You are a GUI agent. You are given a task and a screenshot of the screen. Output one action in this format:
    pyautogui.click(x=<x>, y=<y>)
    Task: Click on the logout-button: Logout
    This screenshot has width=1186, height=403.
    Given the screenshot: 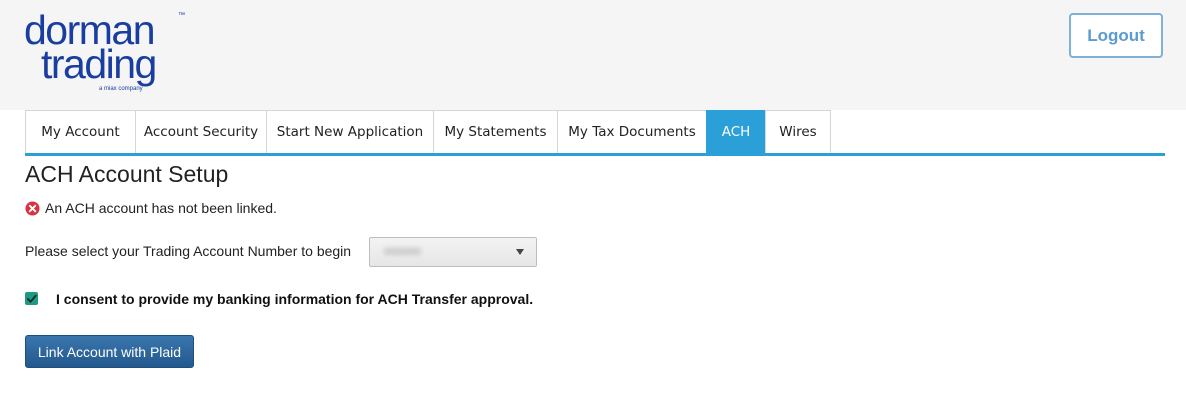 What is the action you would take?
    pyautogui.click(x=1116, y=35)
    